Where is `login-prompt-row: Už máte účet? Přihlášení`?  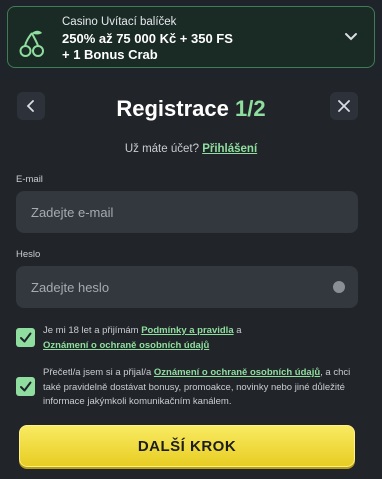 login-prompt-row: Už máte účet? Přihlášení is located at coordinates (191, 149).